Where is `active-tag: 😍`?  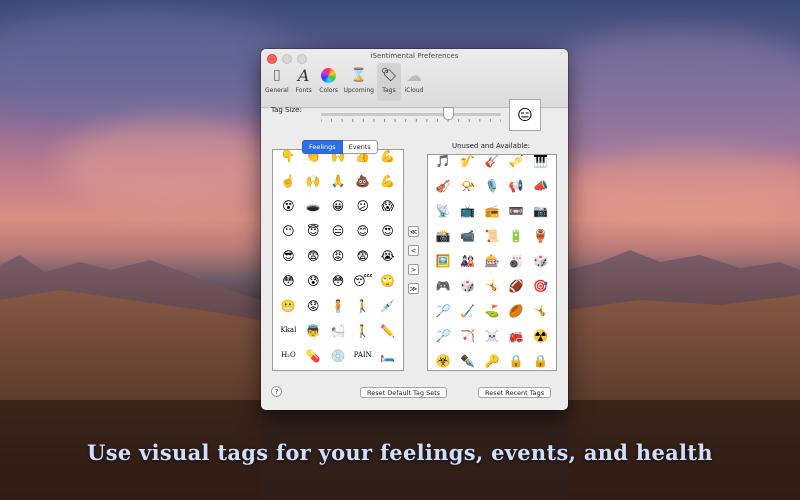
active-tag: 😍 is located at coordinates (387, 230).